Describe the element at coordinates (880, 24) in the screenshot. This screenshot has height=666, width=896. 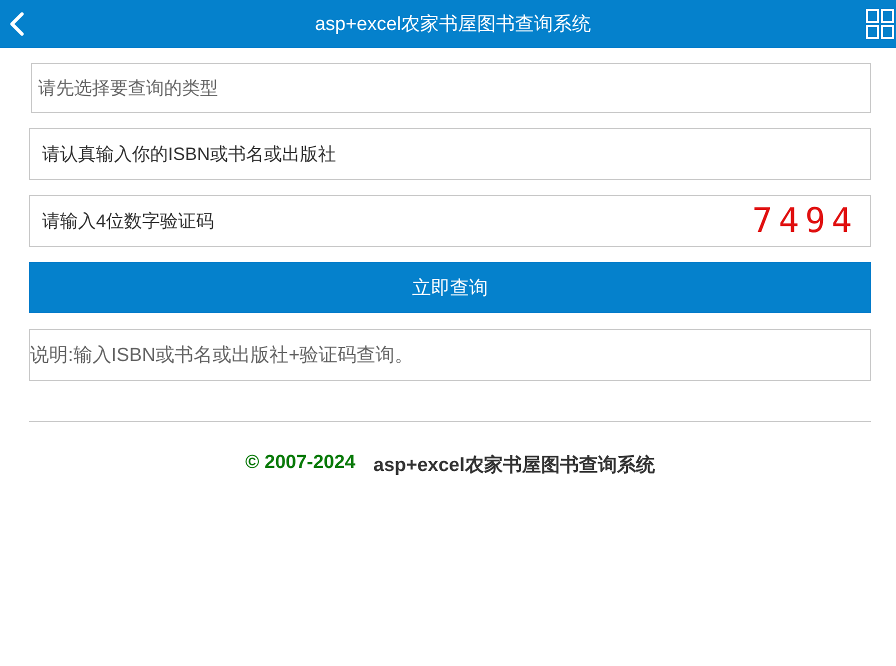
I see `grid-icon` at that location.